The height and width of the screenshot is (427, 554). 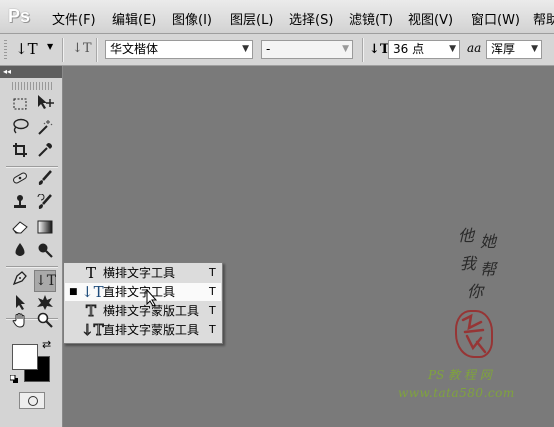 I want to click on anti-alias-icon: aa, so click(x=474, y=48).